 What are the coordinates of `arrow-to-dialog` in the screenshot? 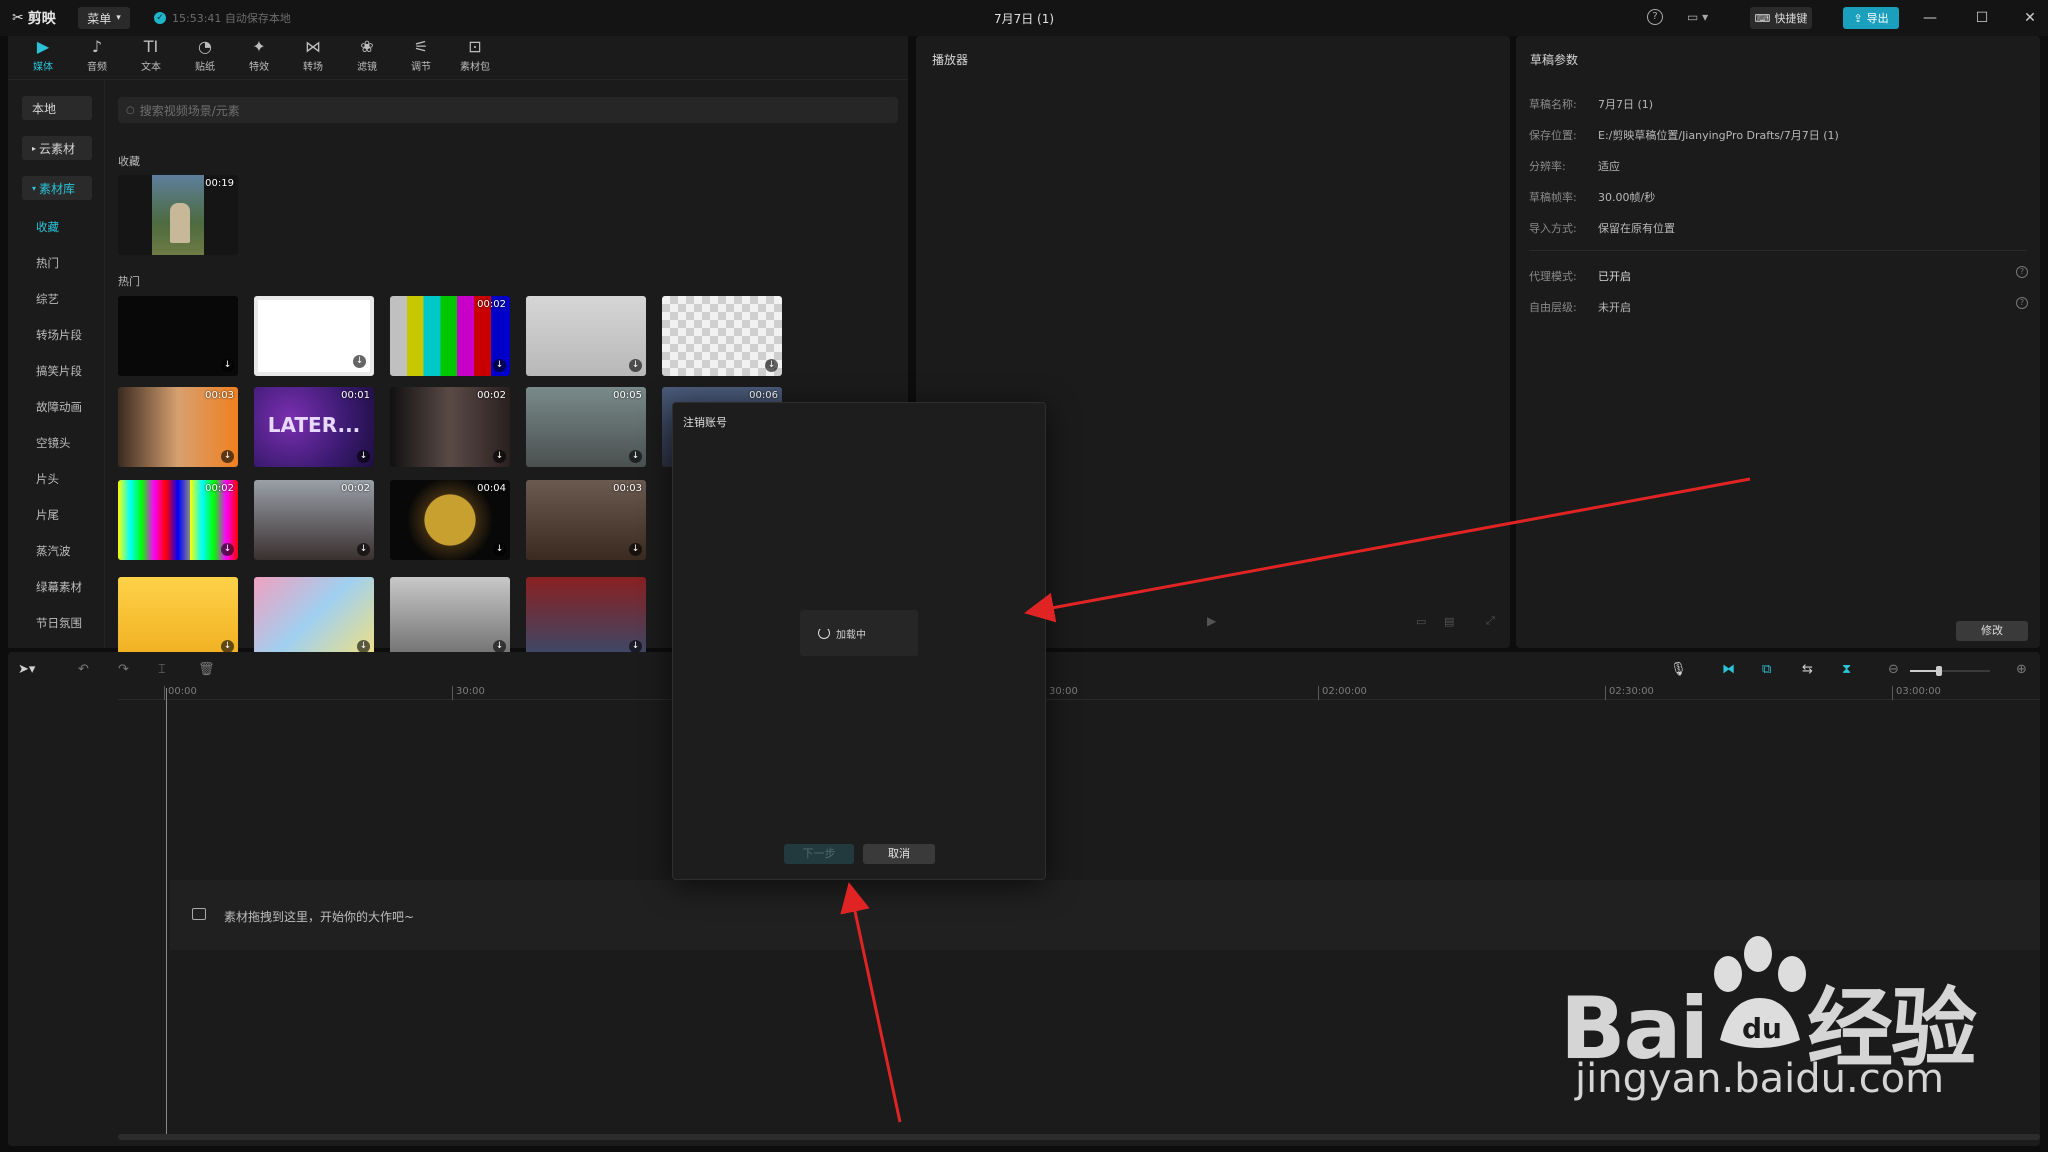 It's located at (1387, 550).